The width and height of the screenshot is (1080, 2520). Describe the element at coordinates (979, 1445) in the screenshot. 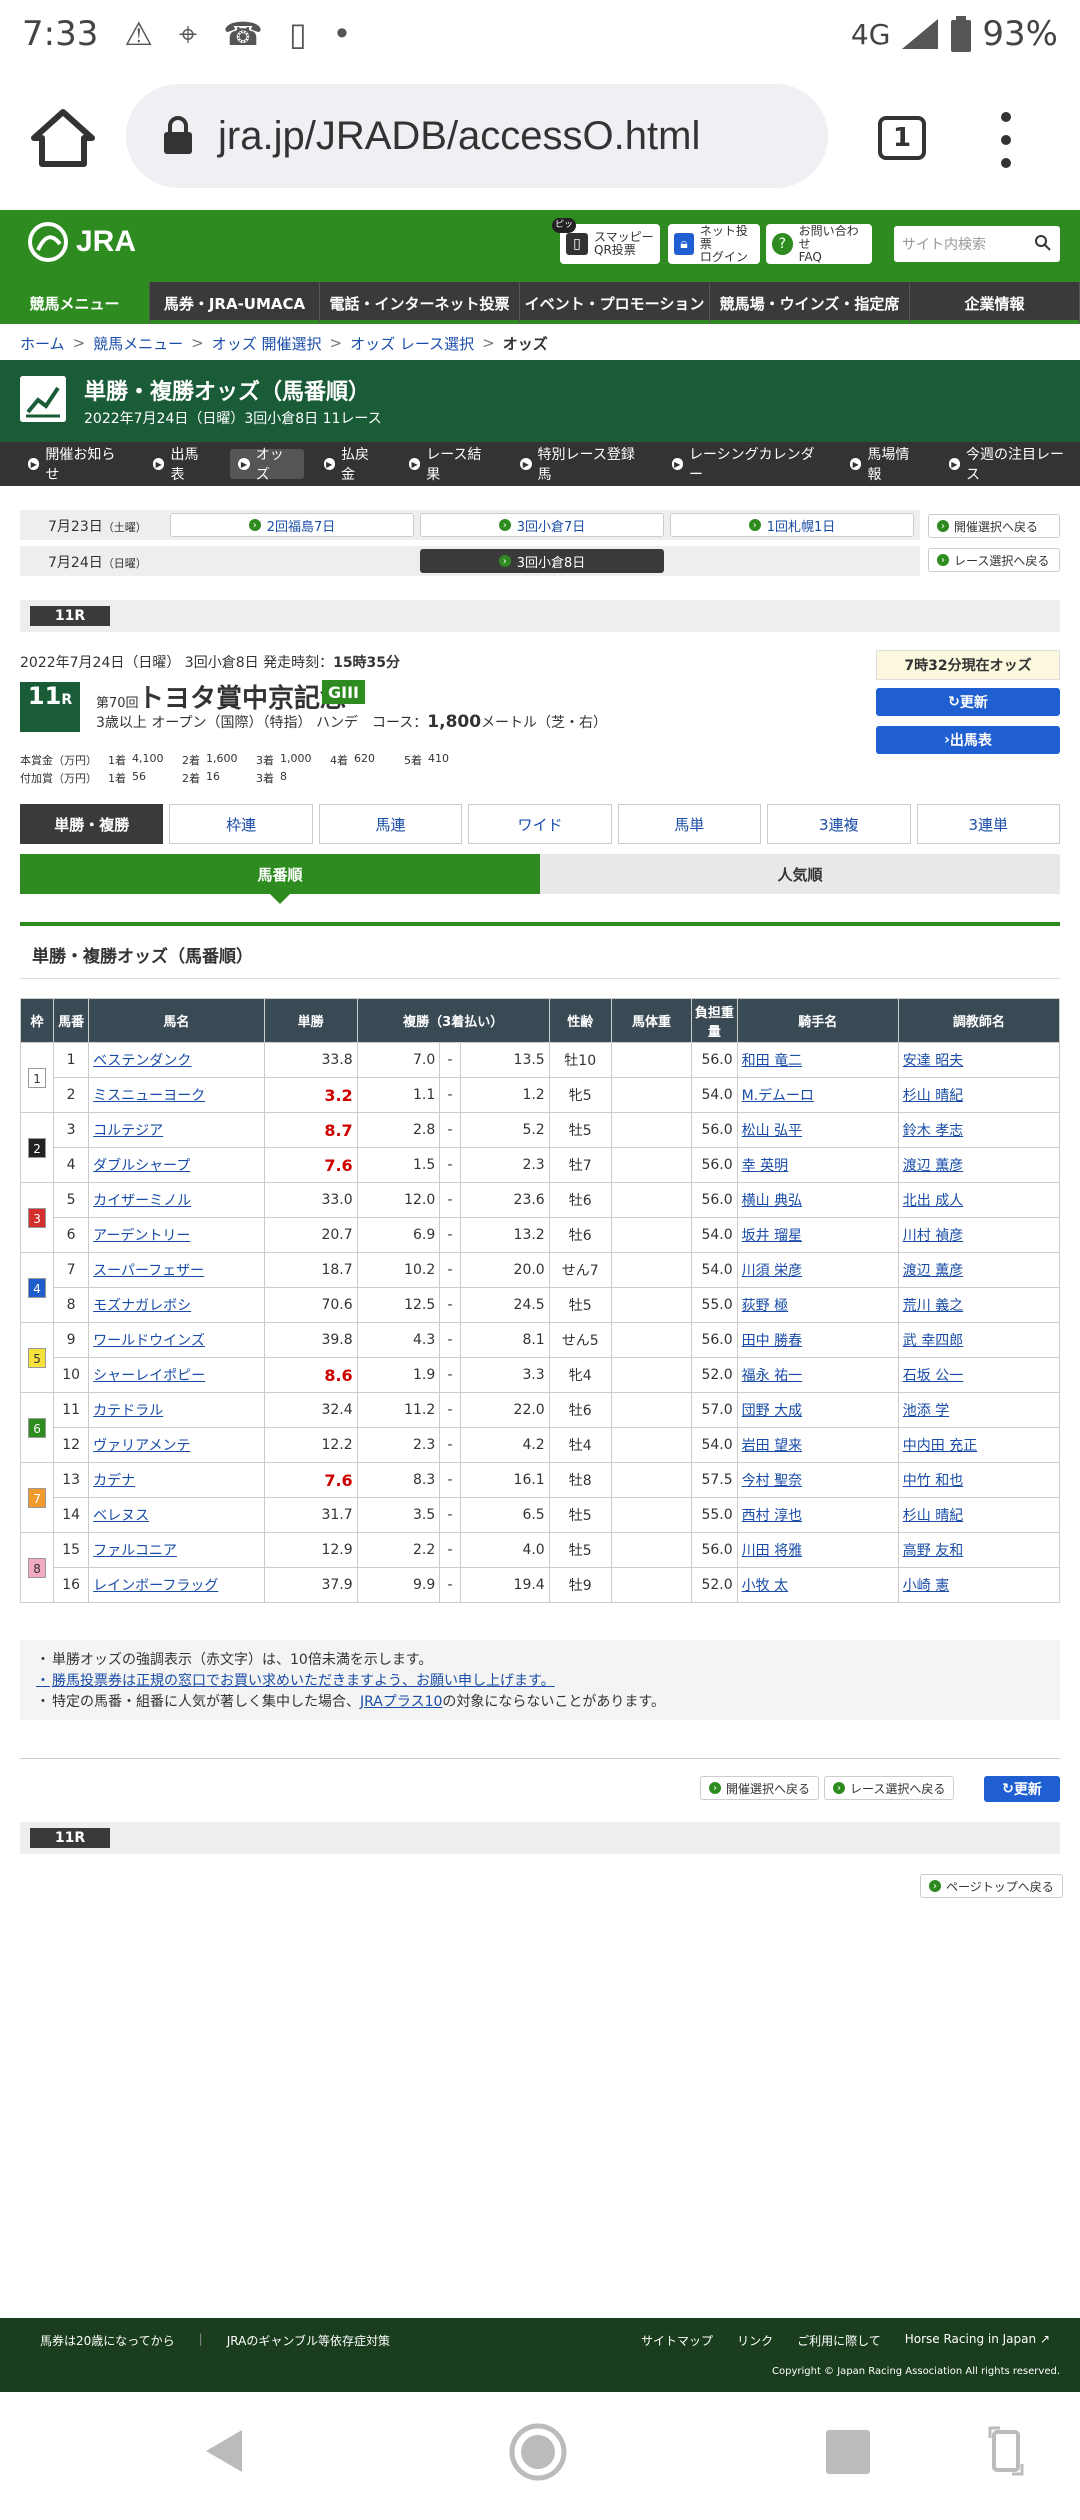

I see `trainer-link: 中内田 充正` at that location.